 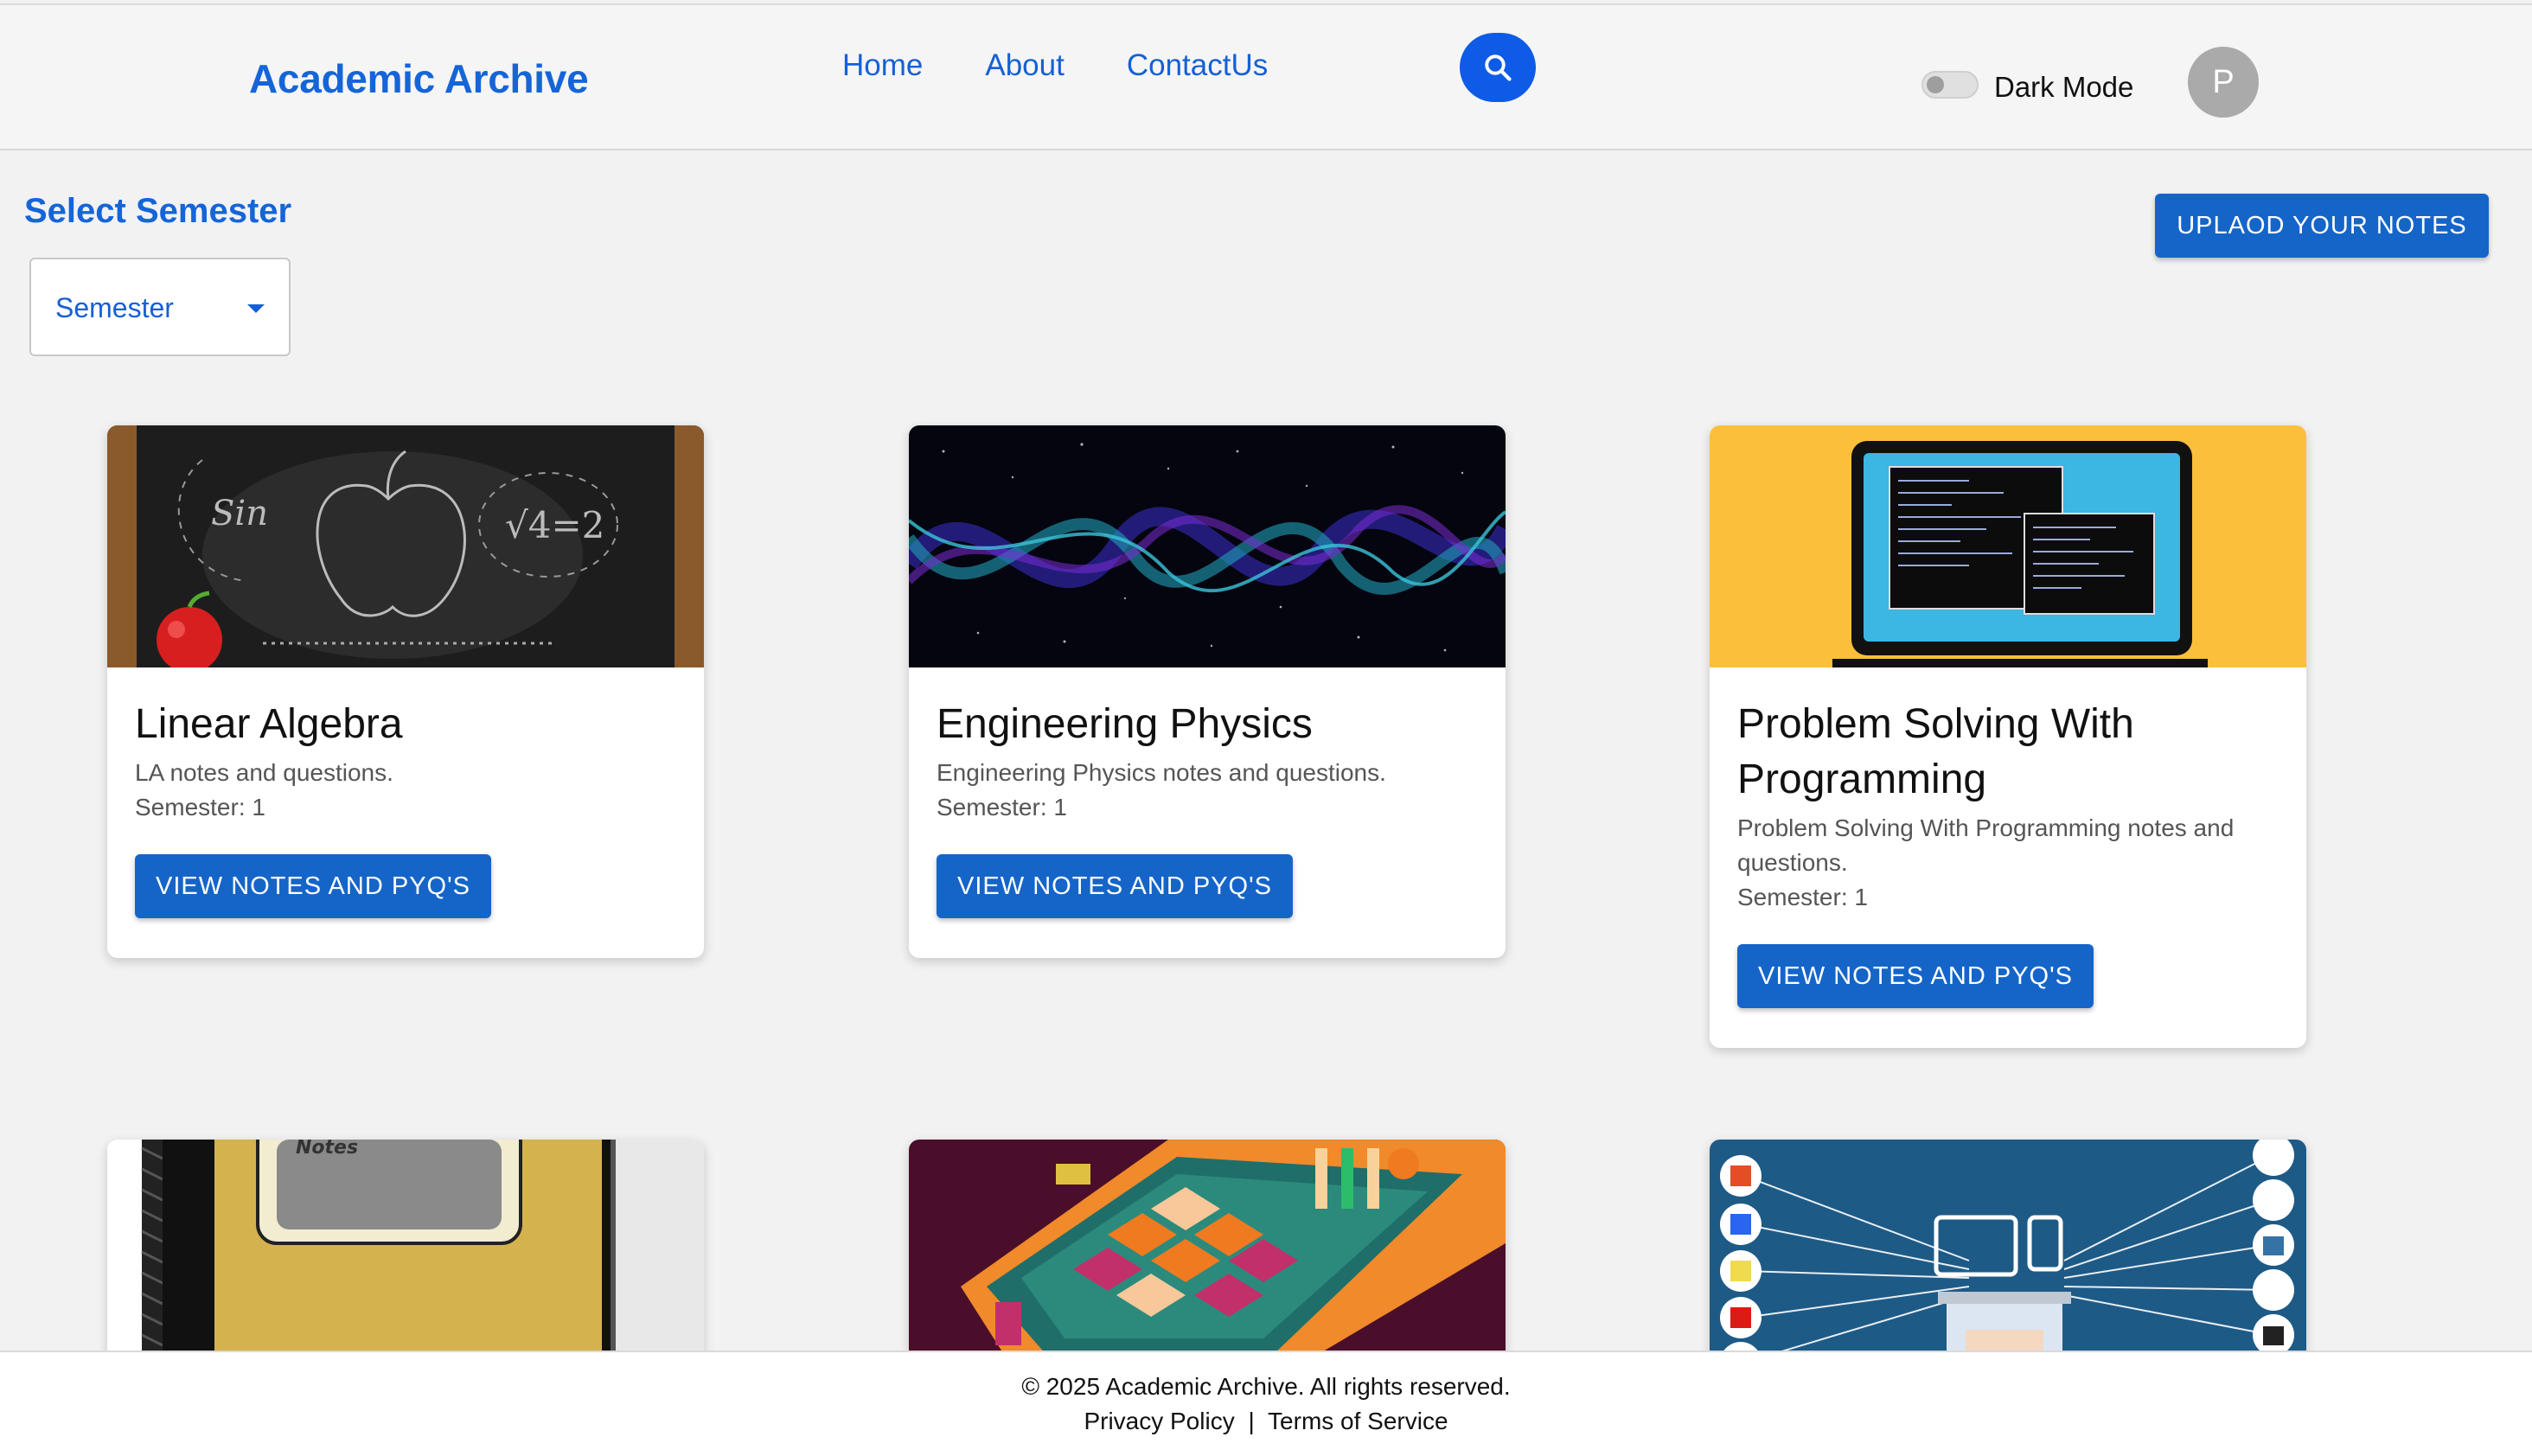 What do you see at coordinates (1159, 1421) in the screenshot?
I see `privacy-policy-link: Privacy Policy` at bounding box center [1159, 1421].